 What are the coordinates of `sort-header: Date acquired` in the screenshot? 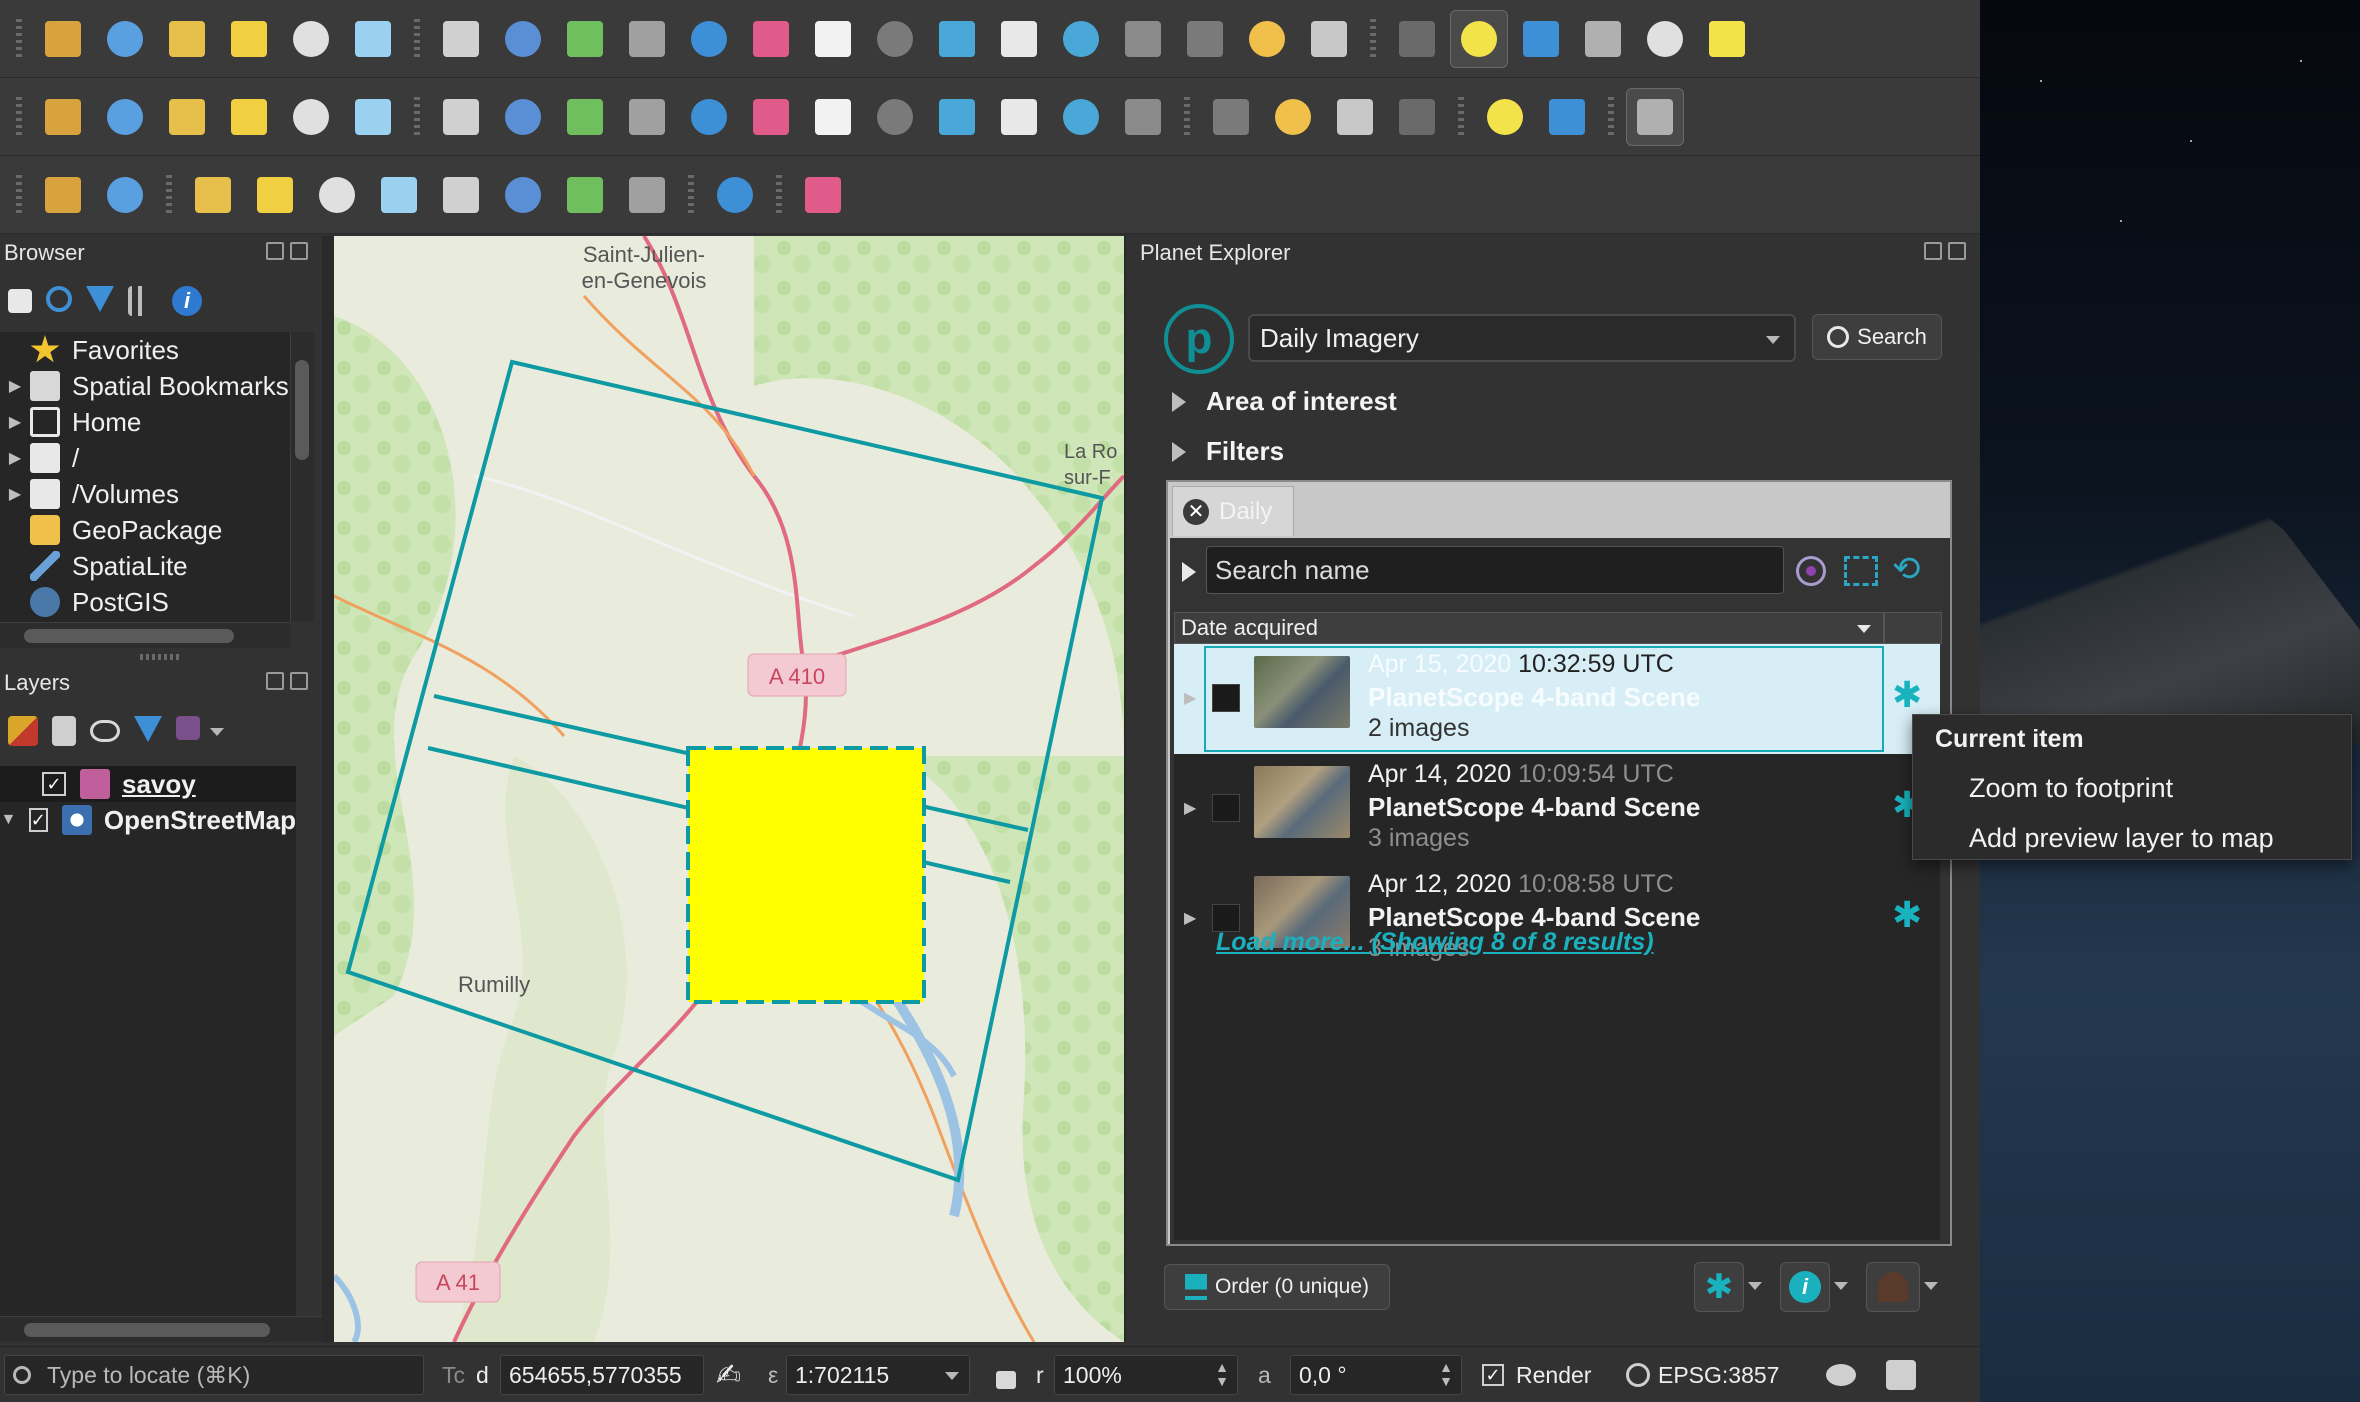 It's located at (1529, 628).